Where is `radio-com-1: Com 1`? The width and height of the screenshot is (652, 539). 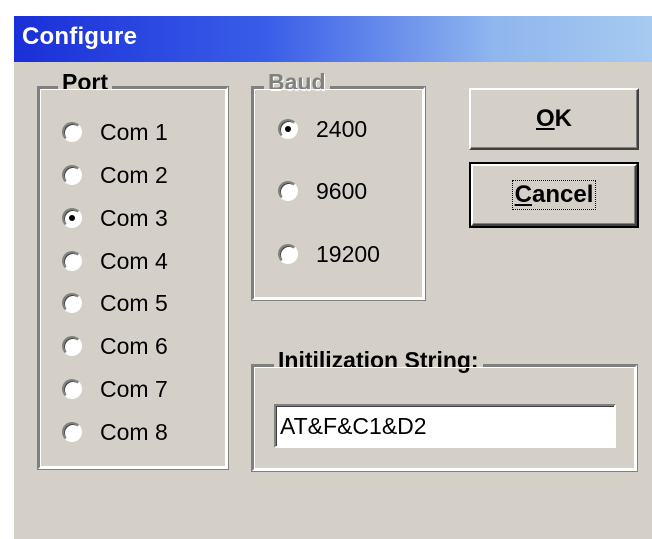 radio-com-1: Com 1 is located at coordinates (115, 132).